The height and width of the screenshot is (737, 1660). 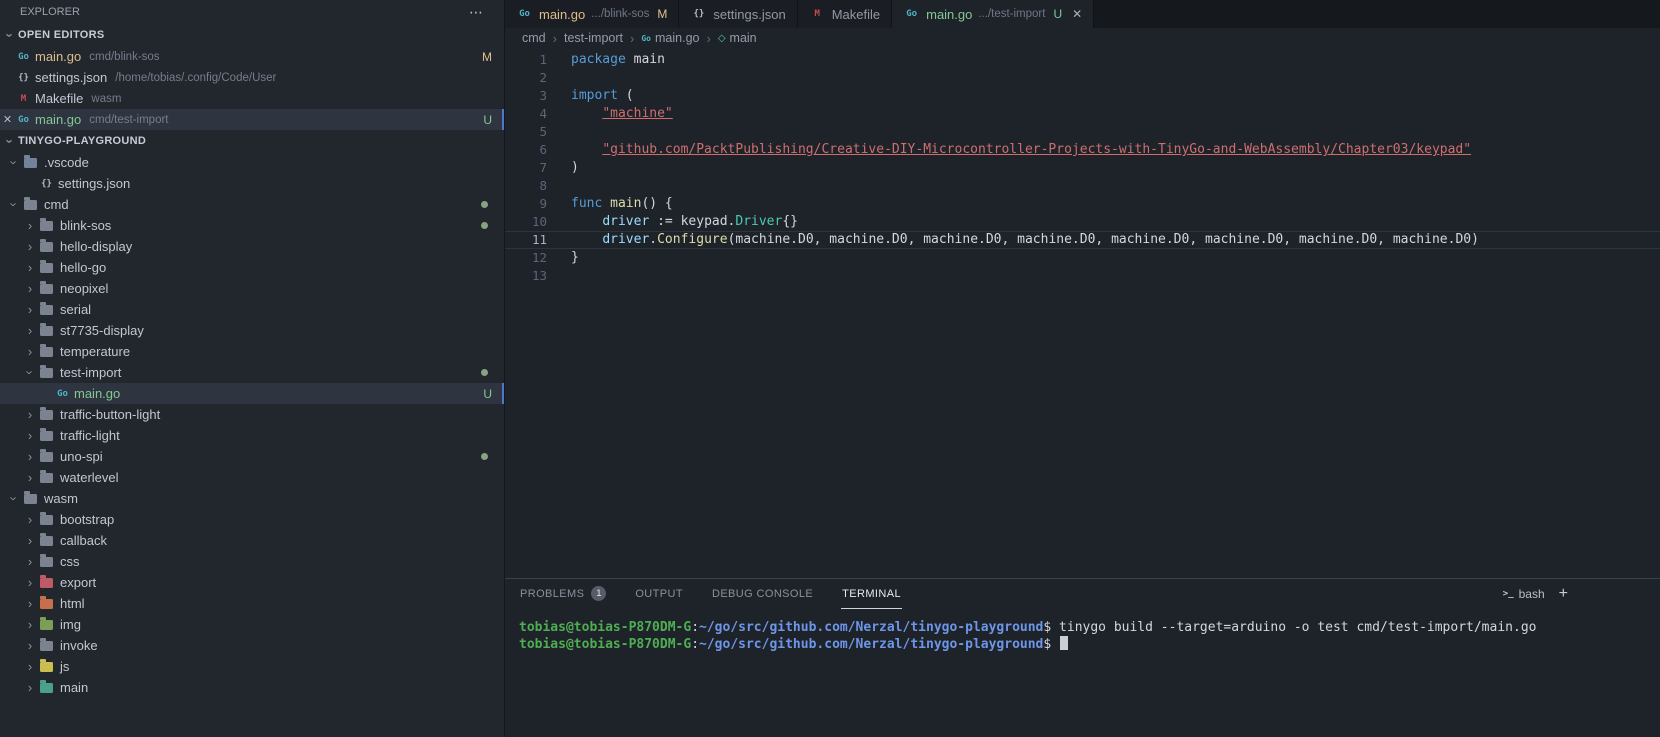 What do you see at coordinates (252, 267) in the screenshot?
I see `tree-item-hello-go: › hello-go` at bounding box center [252, 267].